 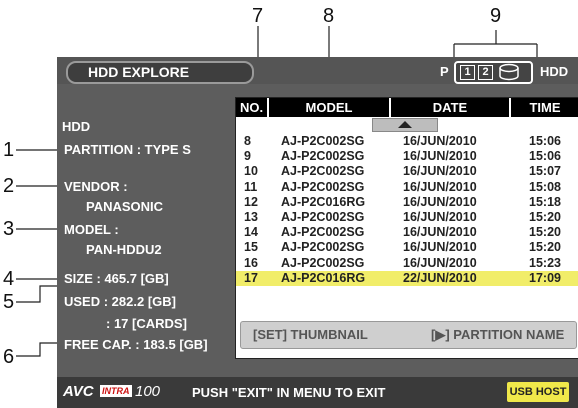 I want to click on logo-avc: AVC, so click(x=78, y=391).